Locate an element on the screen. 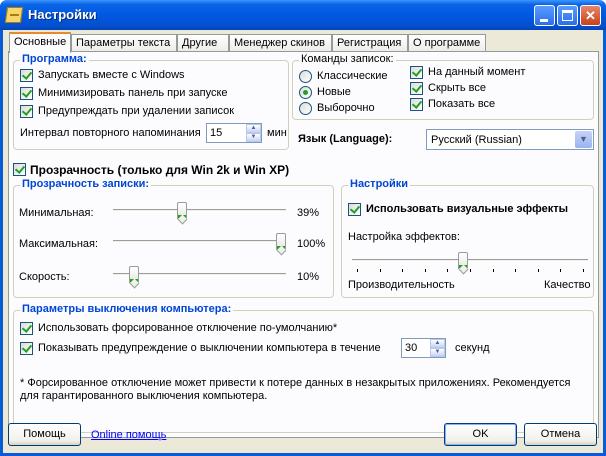 The height and width of the screenshot is (456, 606). autostart-checkbox is located at coordinates (26, 75).